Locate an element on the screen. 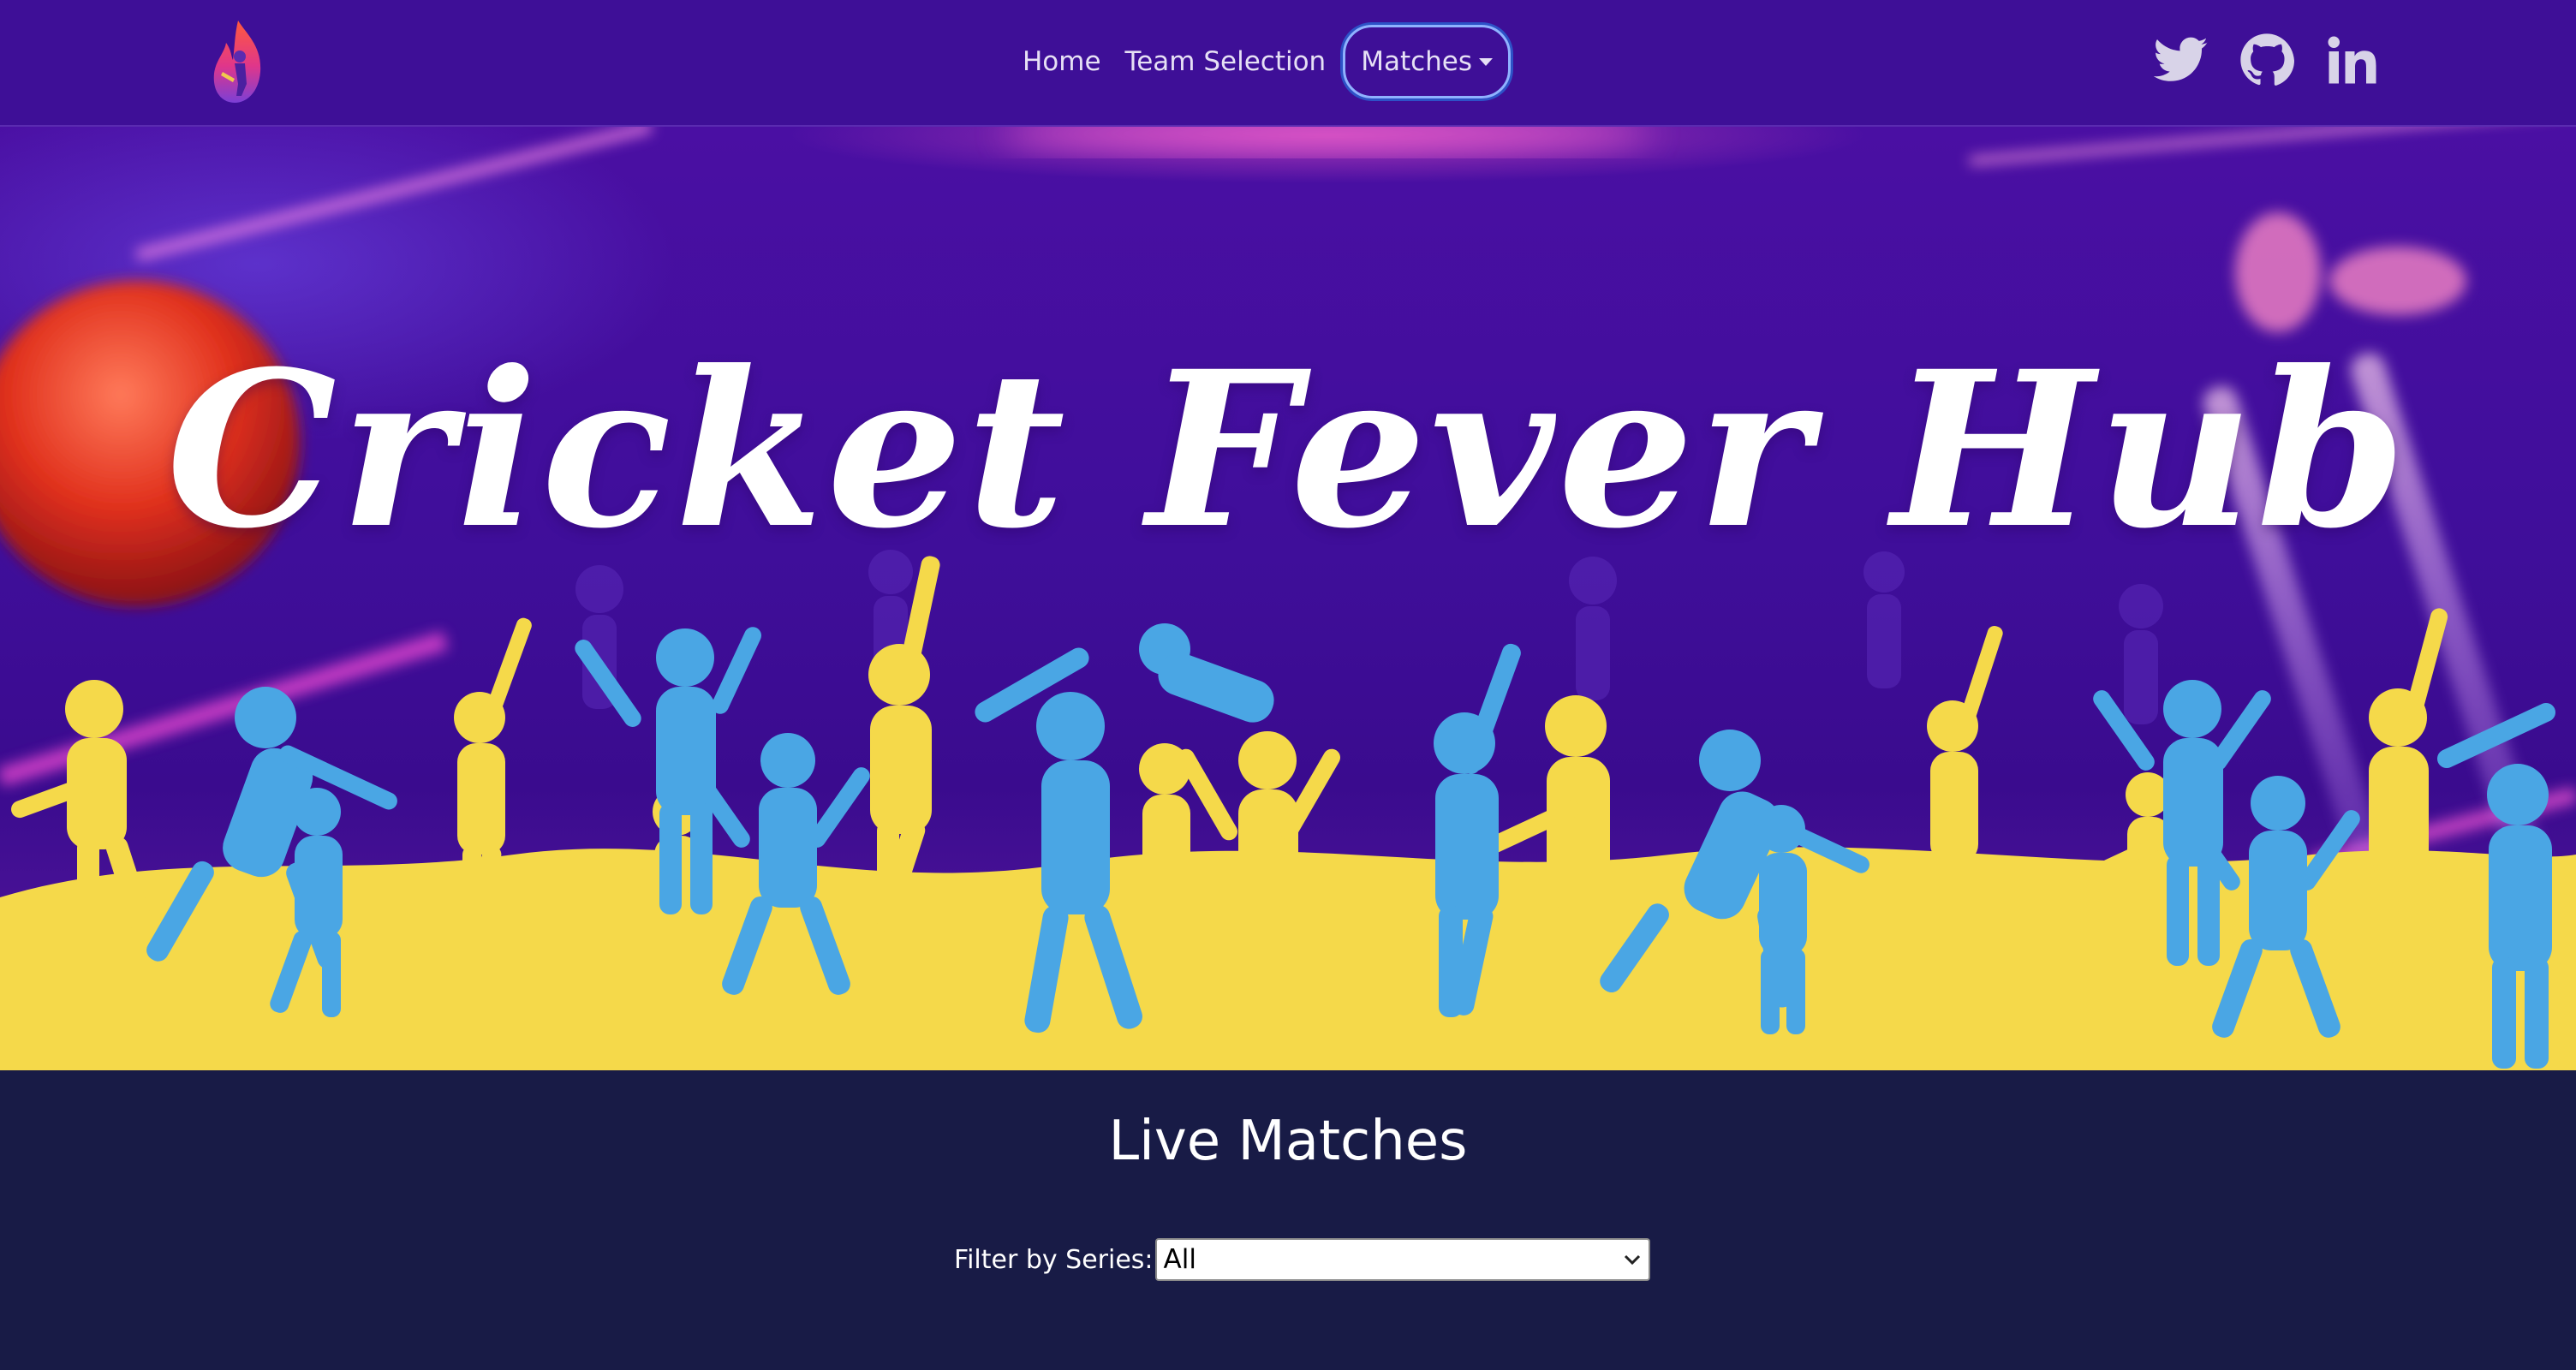 The width and height of the screenshot is (2576, 1370). github-link is located at coordinates (2267, 60).